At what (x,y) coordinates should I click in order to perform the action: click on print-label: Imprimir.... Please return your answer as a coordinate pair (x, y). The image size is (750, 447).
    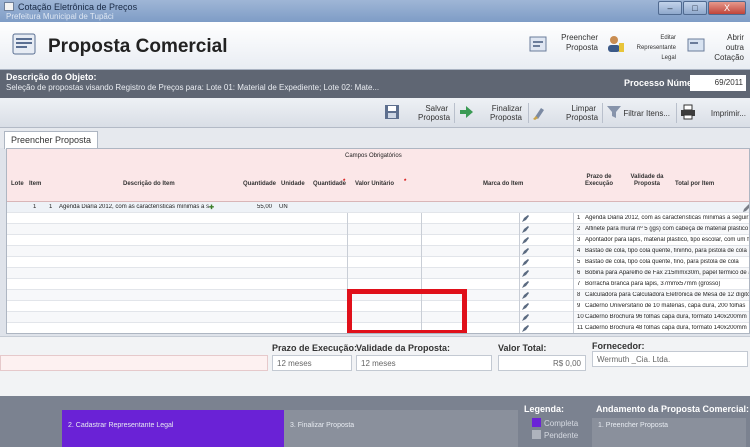
    Looking at the image, I should click on (728, 113).